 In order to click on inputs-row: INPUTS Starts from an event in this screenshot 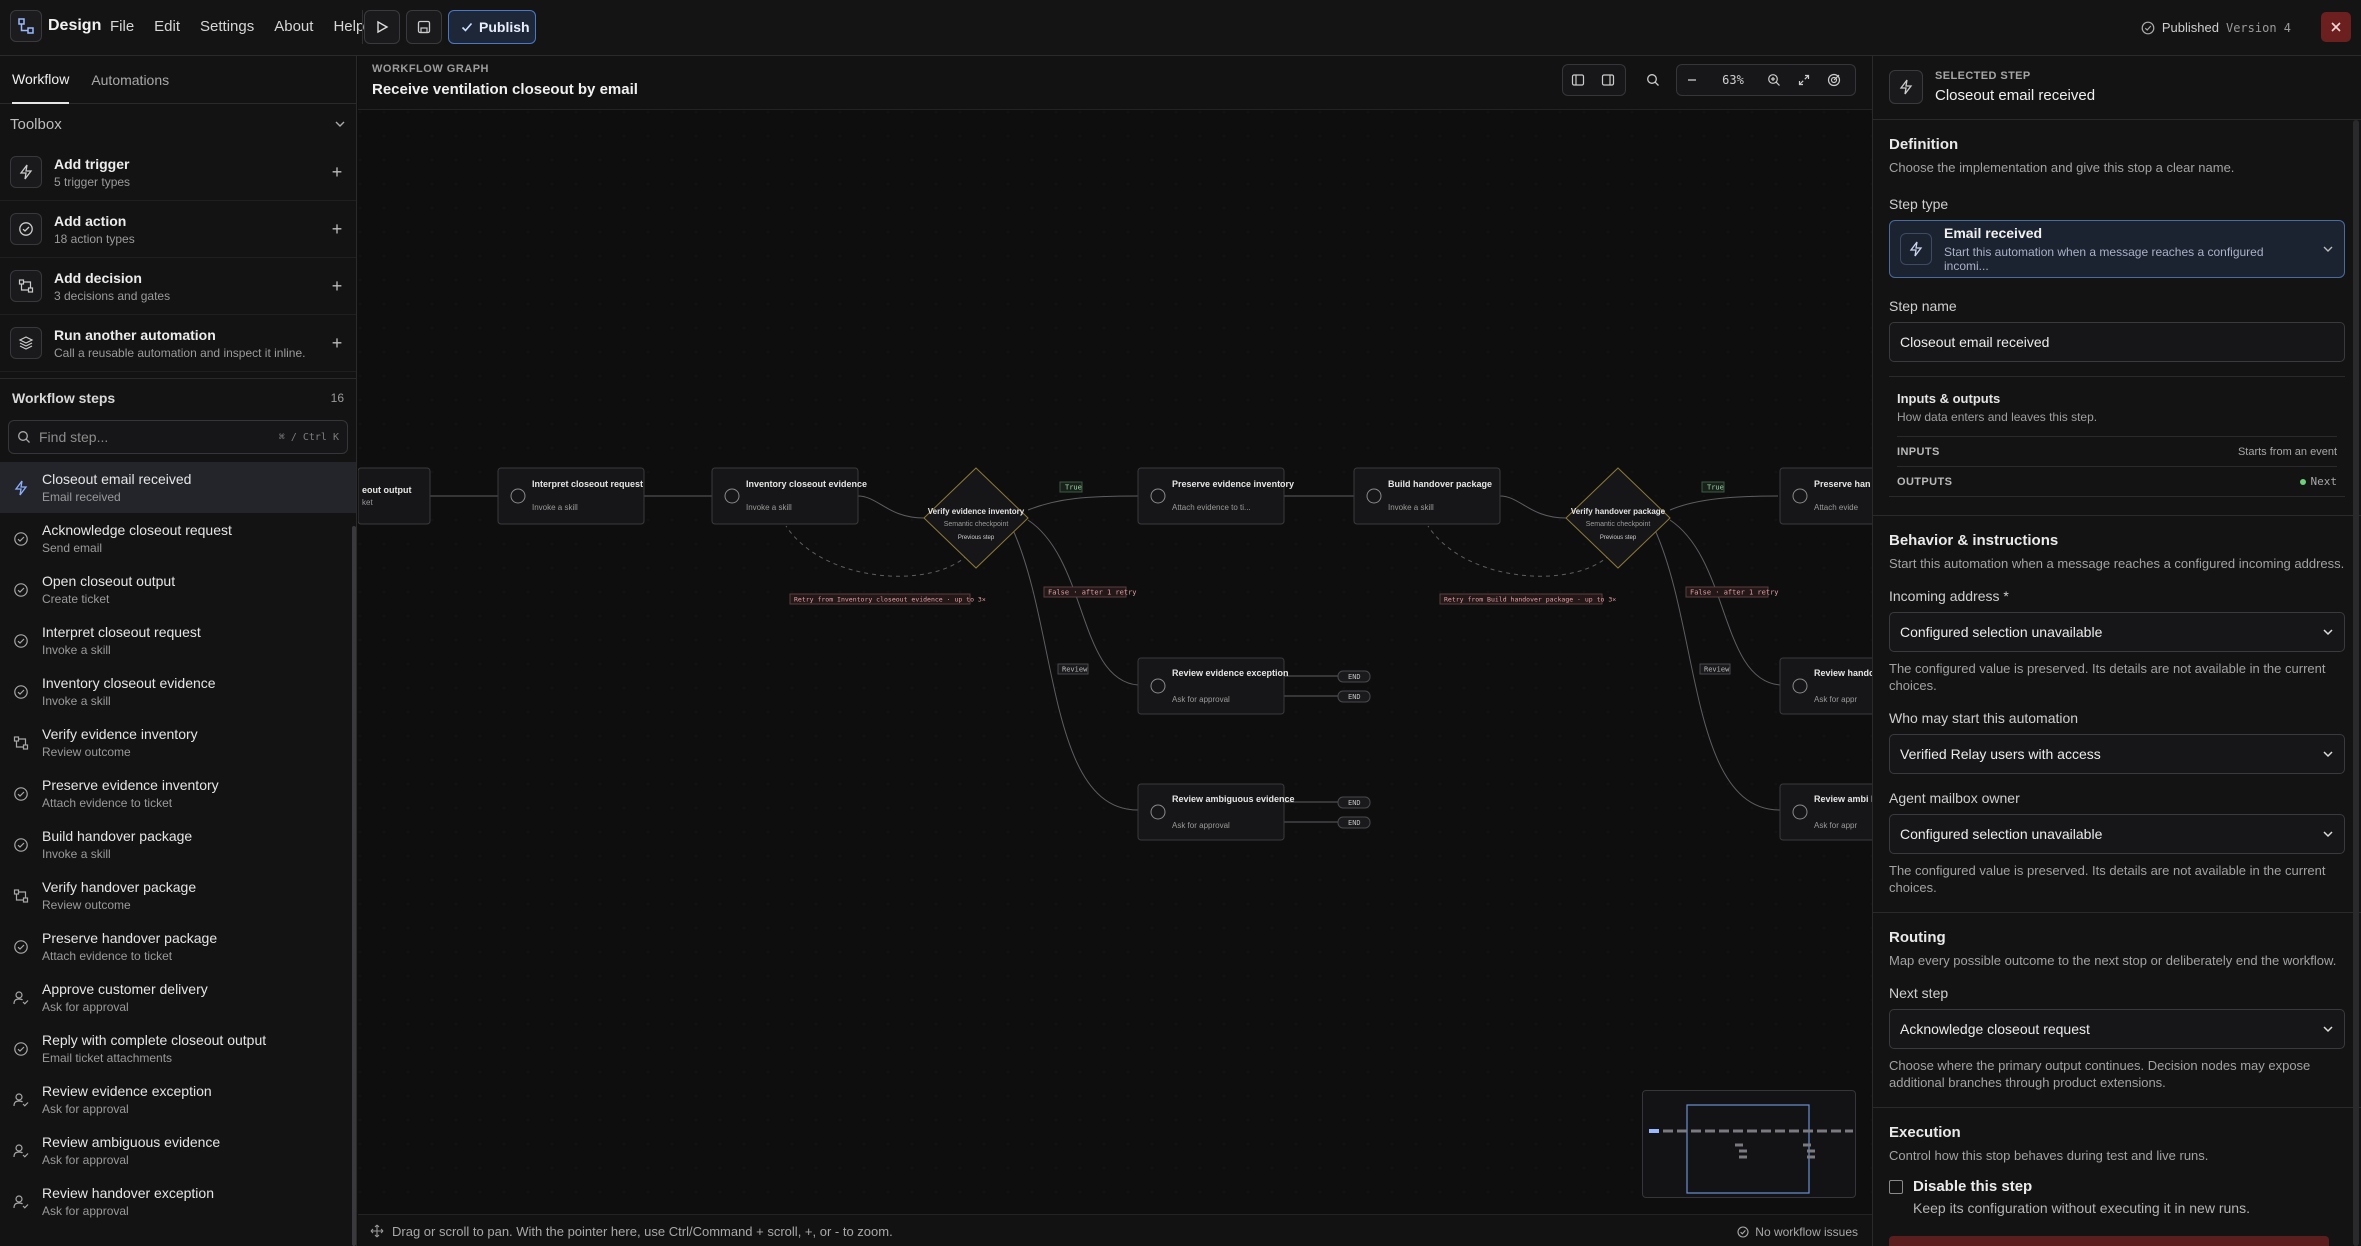, I will do `click(2117, 451)`.